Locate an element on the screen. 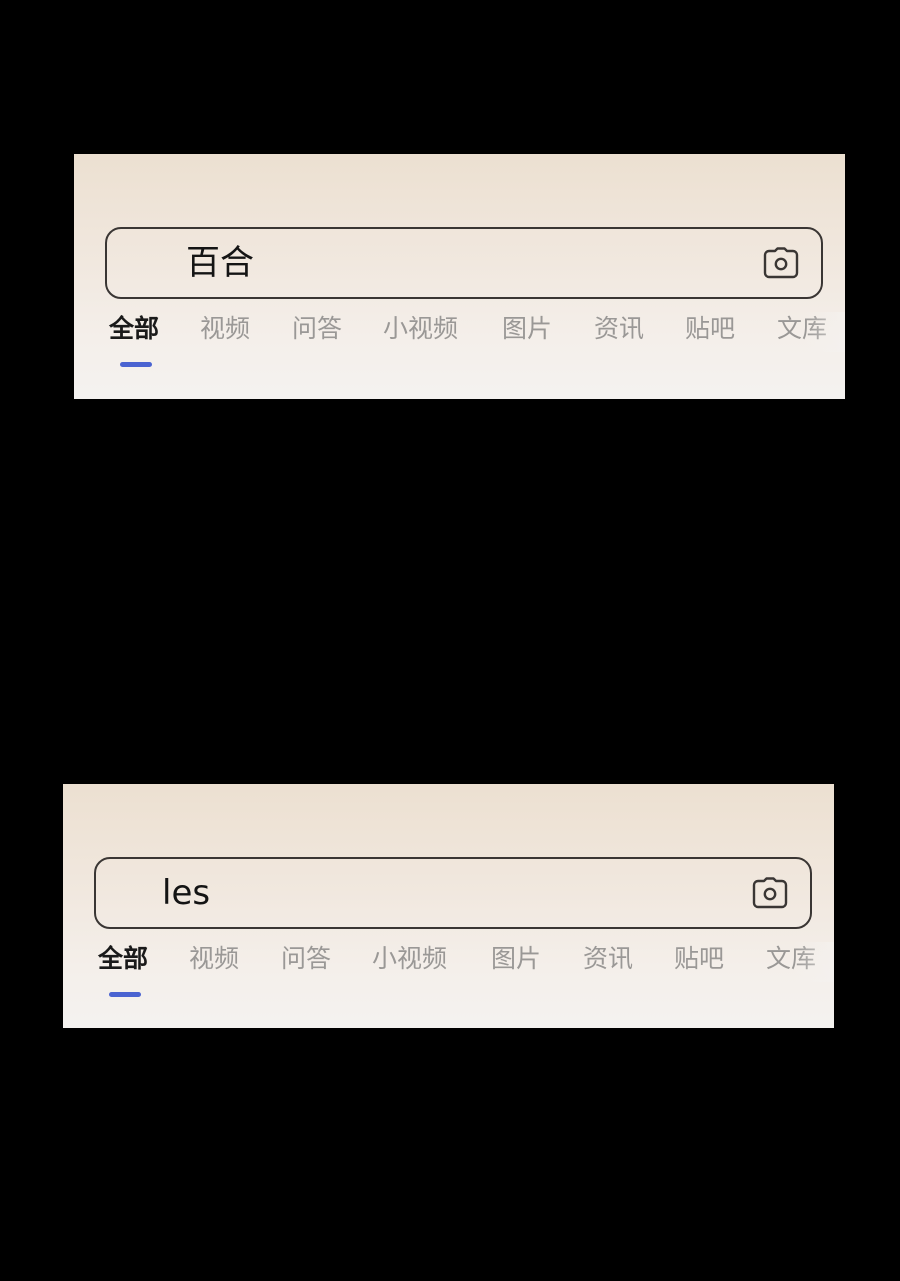 Image resolution: width=900 pixels, height=1281 pixels. search-query-text: les is located at coordinates (186, 893).